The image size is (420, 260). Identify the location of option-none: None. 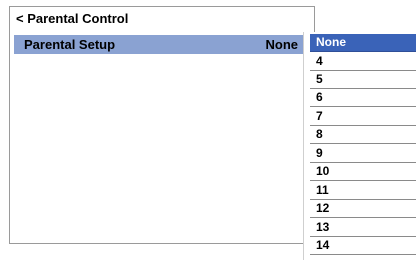
(363, 43).